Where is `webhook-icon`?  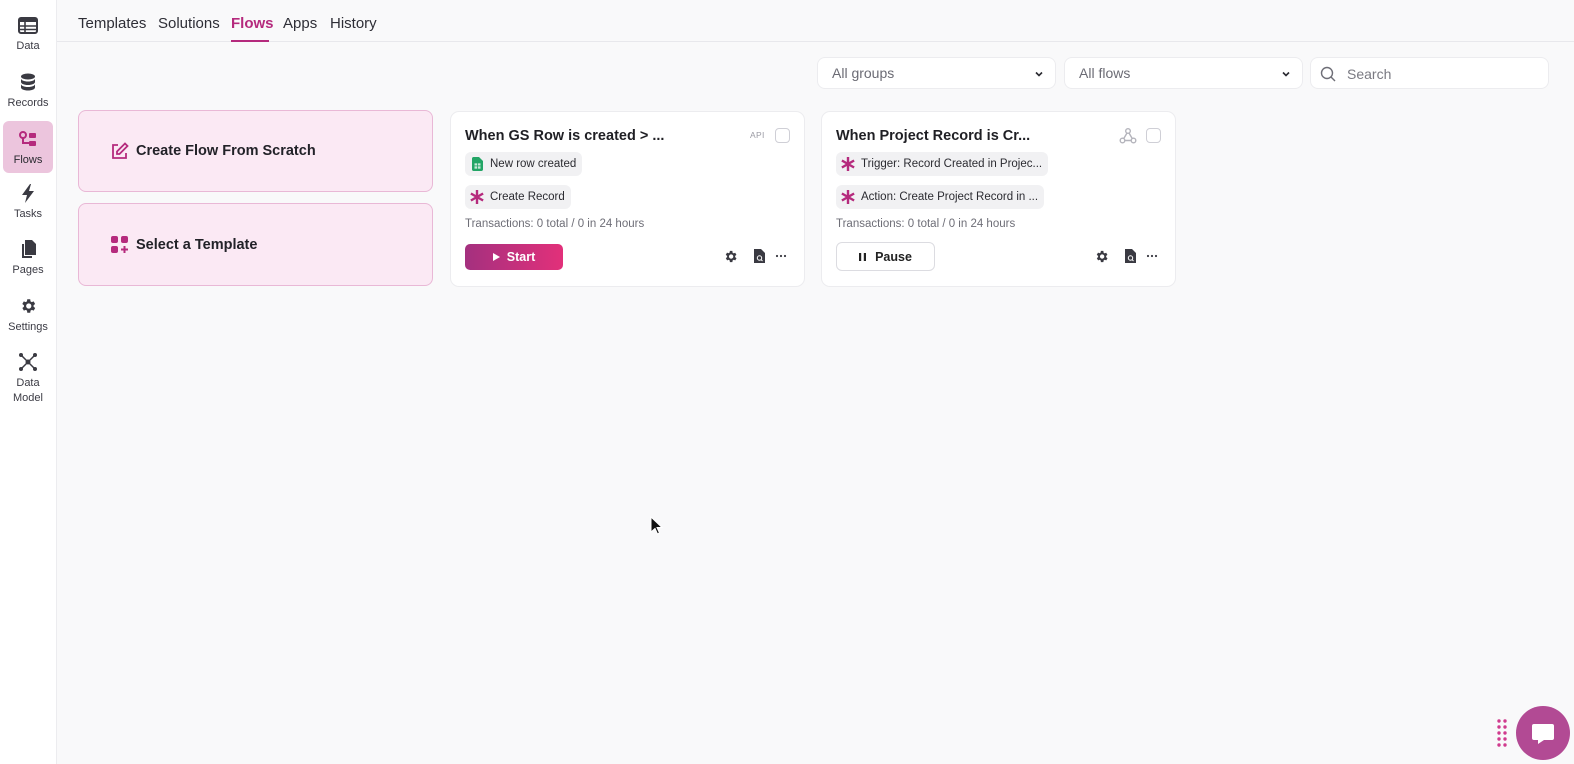 webhook-icon is located at coordinates (1128, 136).